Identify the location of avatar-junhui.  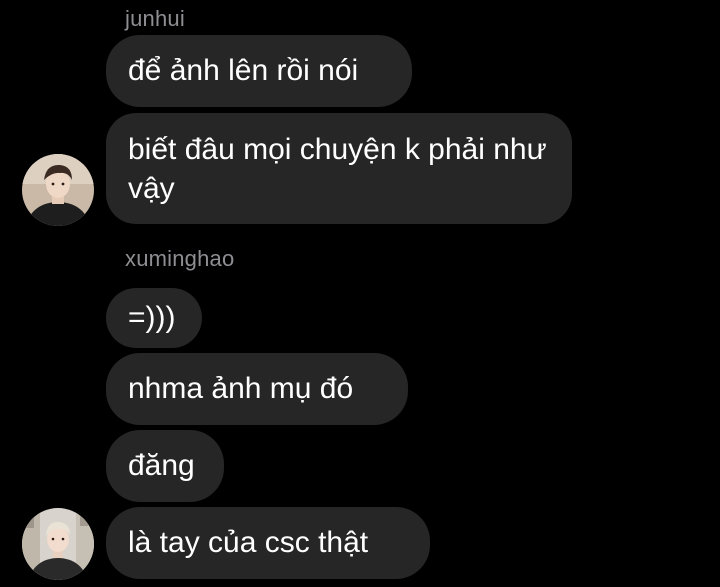
(58, 190).